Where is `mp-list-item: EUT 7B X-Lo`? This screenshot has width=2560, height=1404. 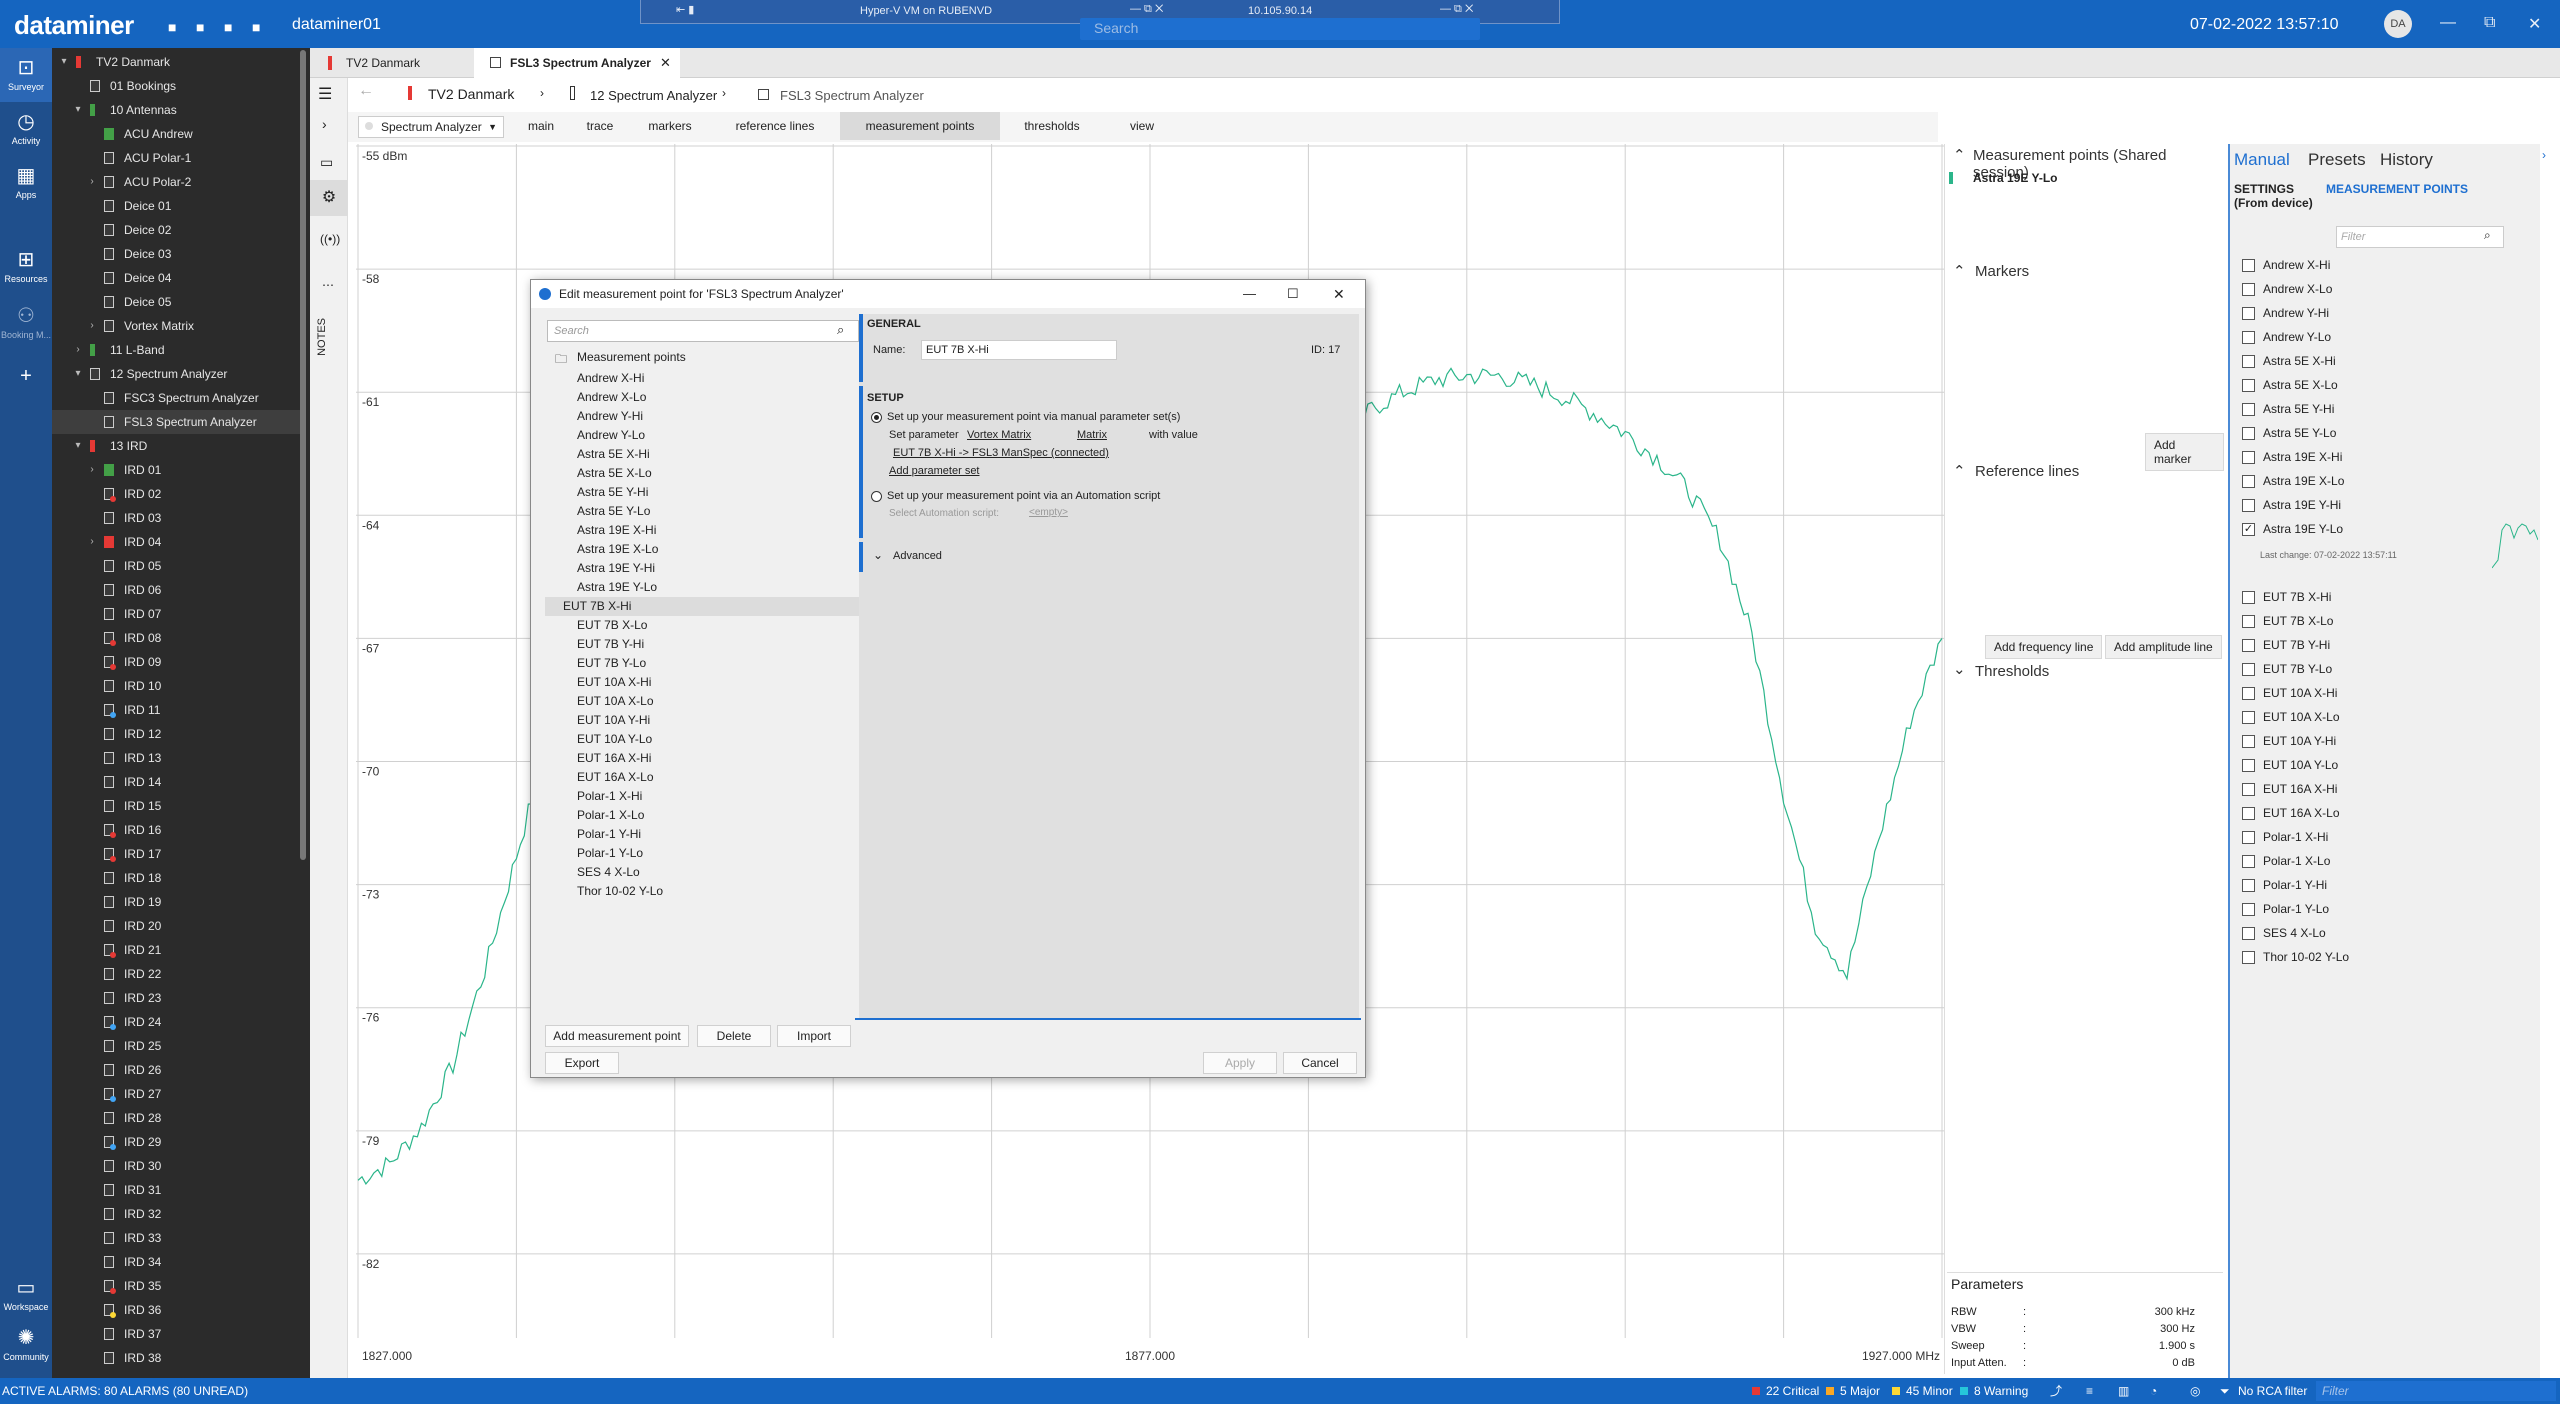 mp-list-item: EUT 7B X-Lo is located at coordinates (717, 625).